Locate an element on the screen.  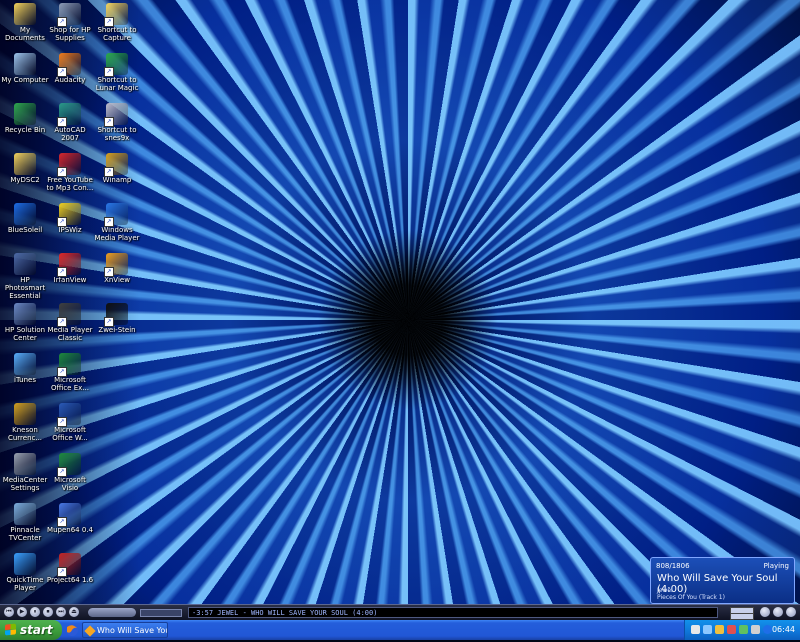
desktop-icon: ↗ IrfanView is located at coordinates (70, 276).